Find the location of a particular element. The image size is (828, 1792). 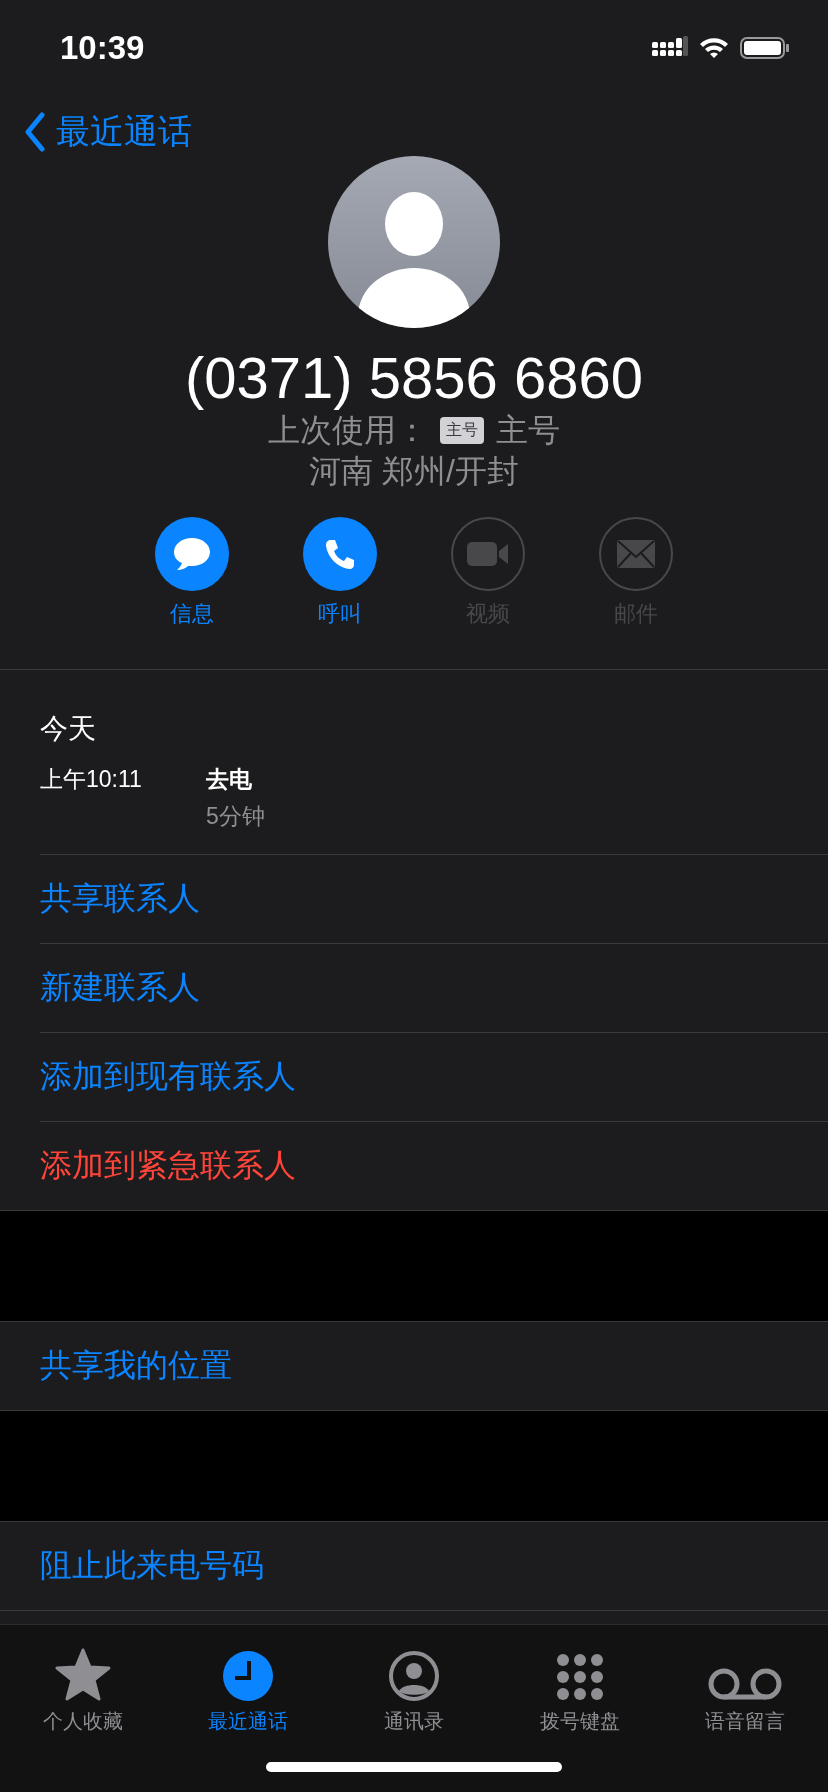

phone-number: (0371) 5856 6860 is located at coordinates (414, 378).